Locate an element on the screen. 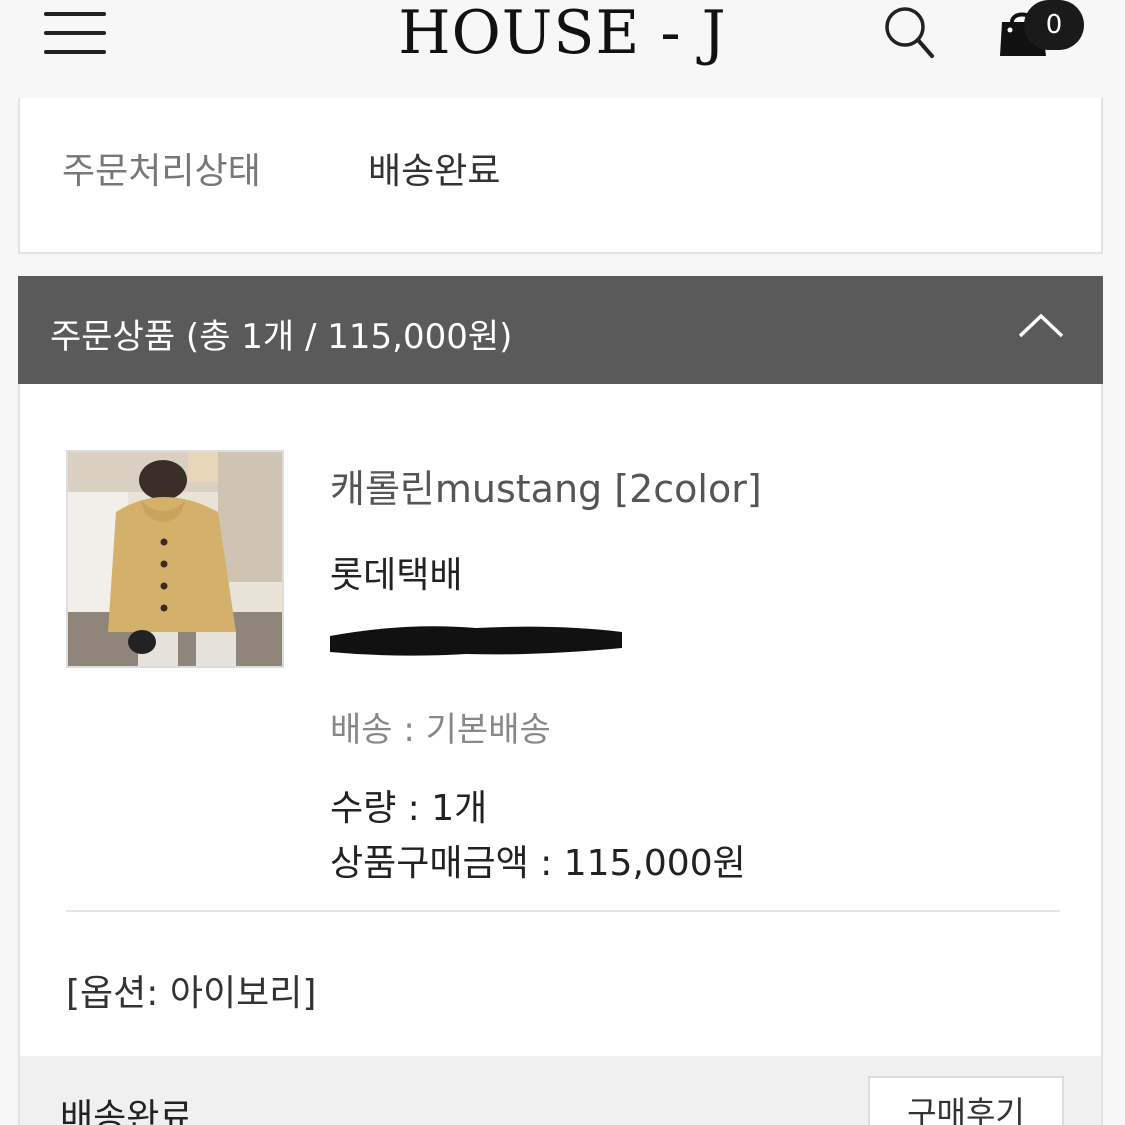  brand-logo: HOUSE - J is located at coordinates (562, 33).